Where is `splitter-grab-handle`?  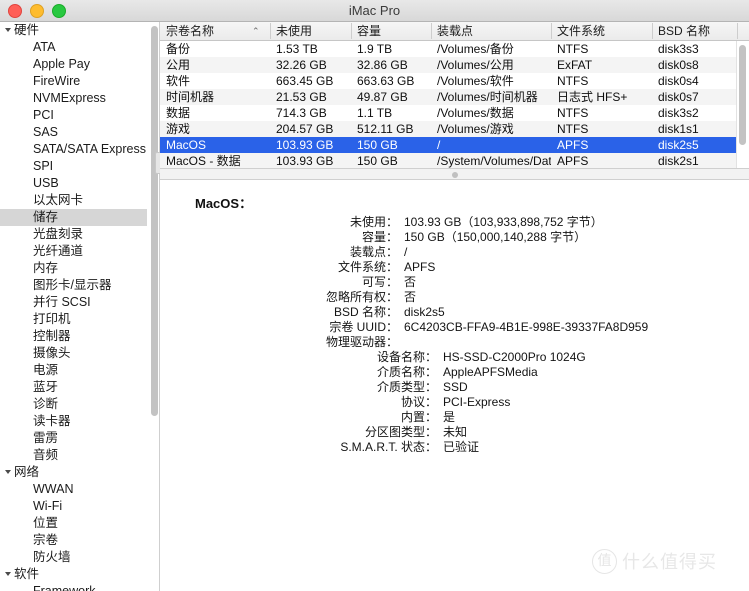
splitter-grab-handle is located at coordinates (454, 175).